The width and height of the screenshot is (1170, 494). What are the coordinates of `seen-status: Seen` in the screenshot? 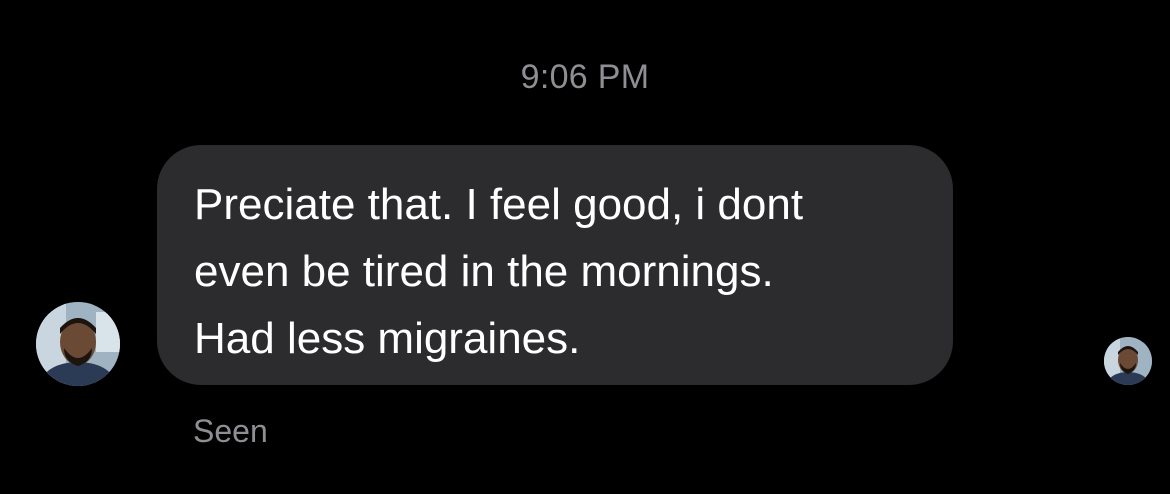 It's located at (230, 431).